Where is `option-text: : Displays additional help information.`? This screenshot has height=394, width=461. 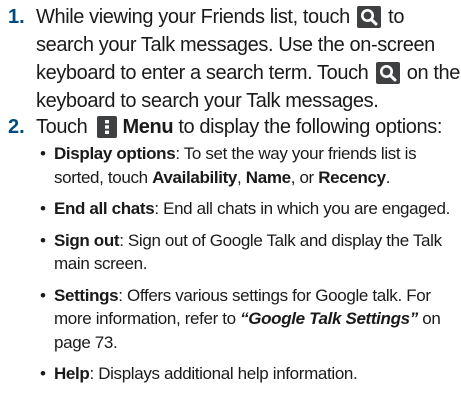
option-text: : Displays additional help information. is located at coordinates (223, 373).